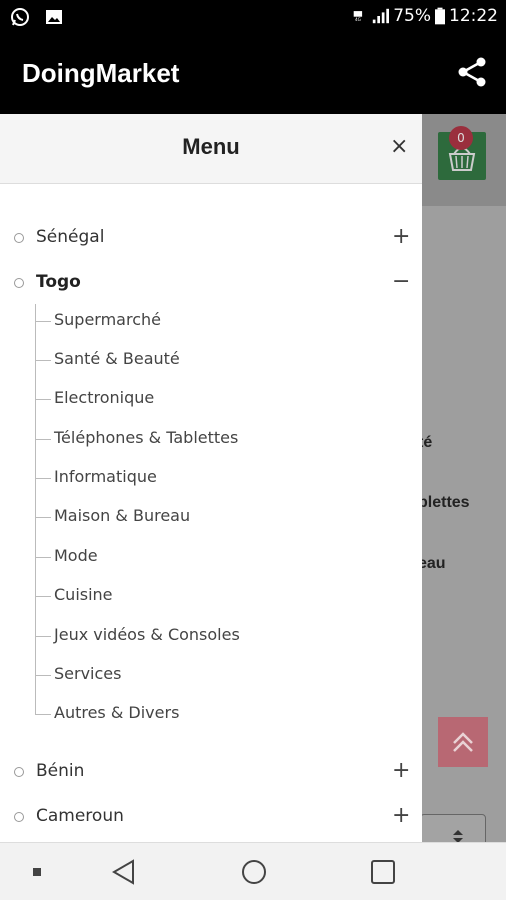 The image size is (506, 900). Describe the element at coordinates (146, 437) in the screenshot. I see `category-label: Téléphones & Tablettes` at that location.